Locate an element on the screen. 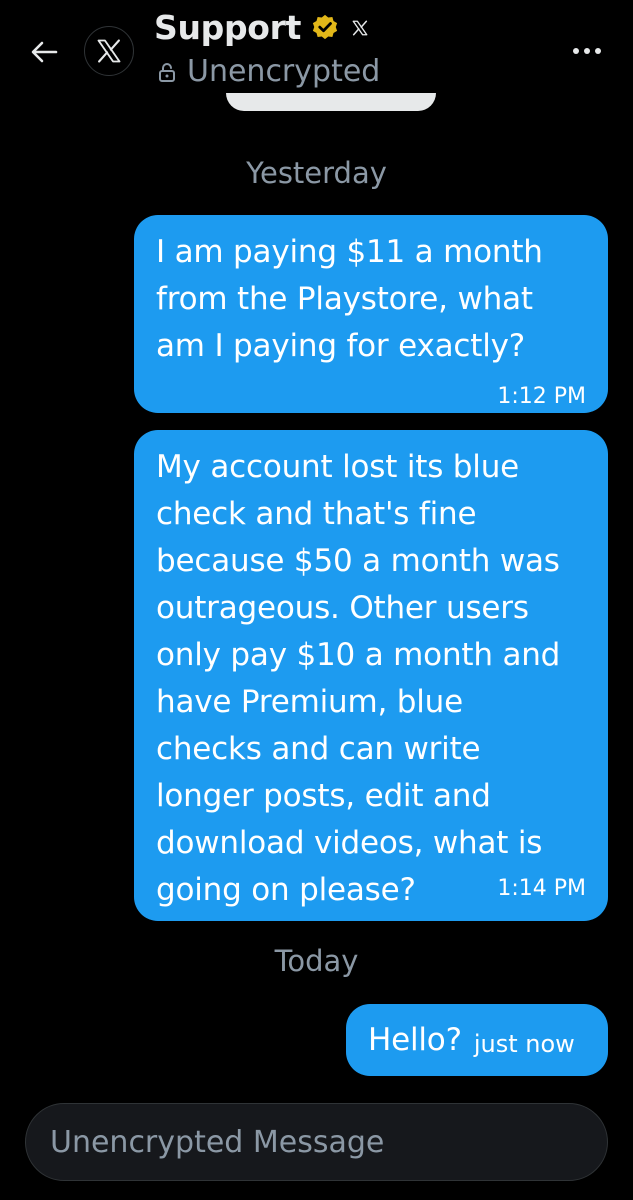  more-dots-icon is located at coordinates (587, 51).